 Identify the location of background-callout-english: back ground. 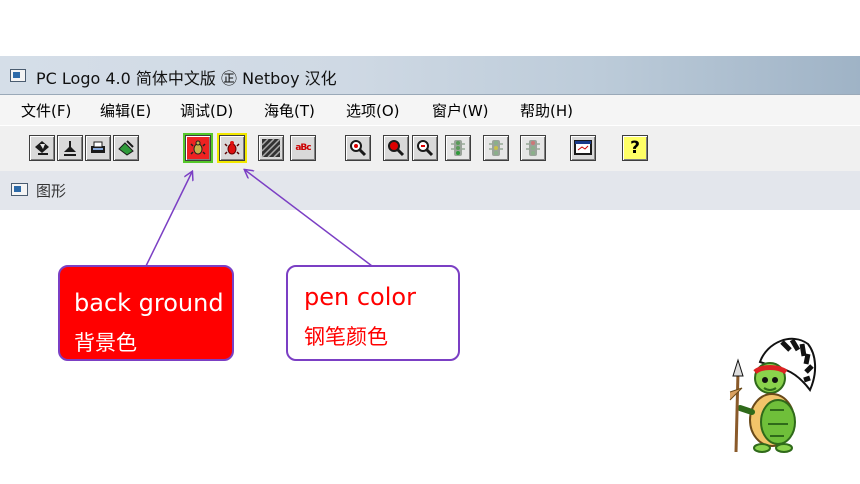
(149, 303).